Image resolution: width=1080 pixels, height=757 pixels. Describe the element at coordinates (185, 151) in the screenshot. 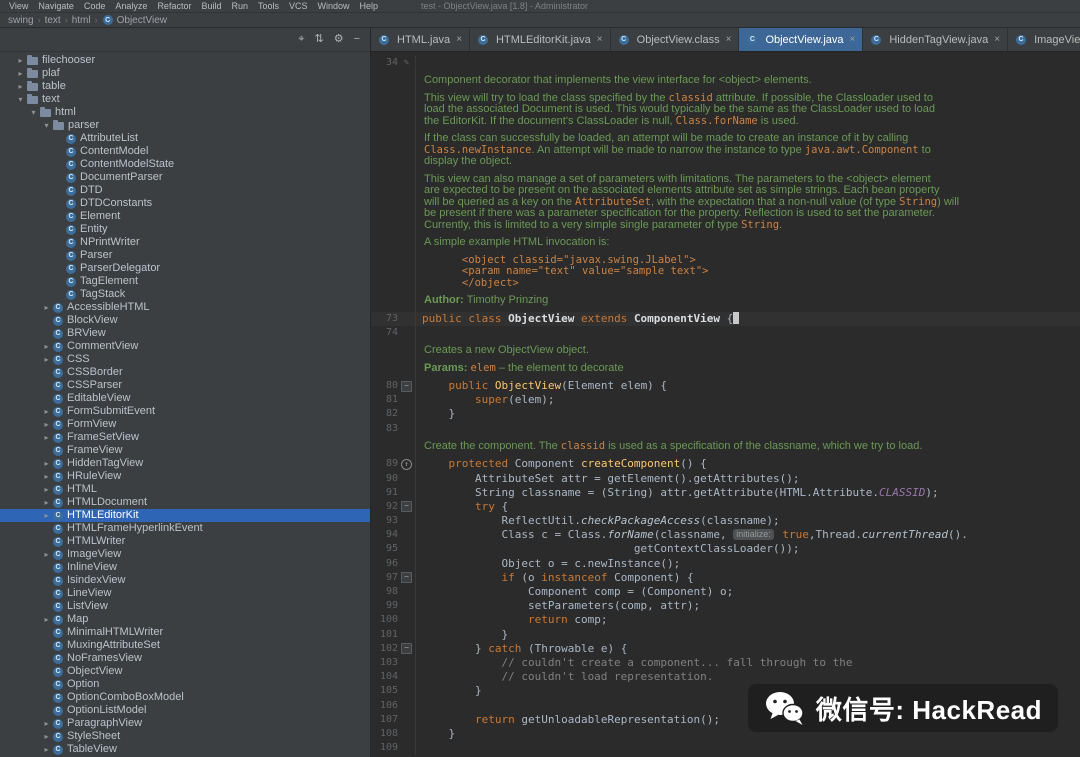

I see `tree-item-contentmodel: C ContentModel` at that location.